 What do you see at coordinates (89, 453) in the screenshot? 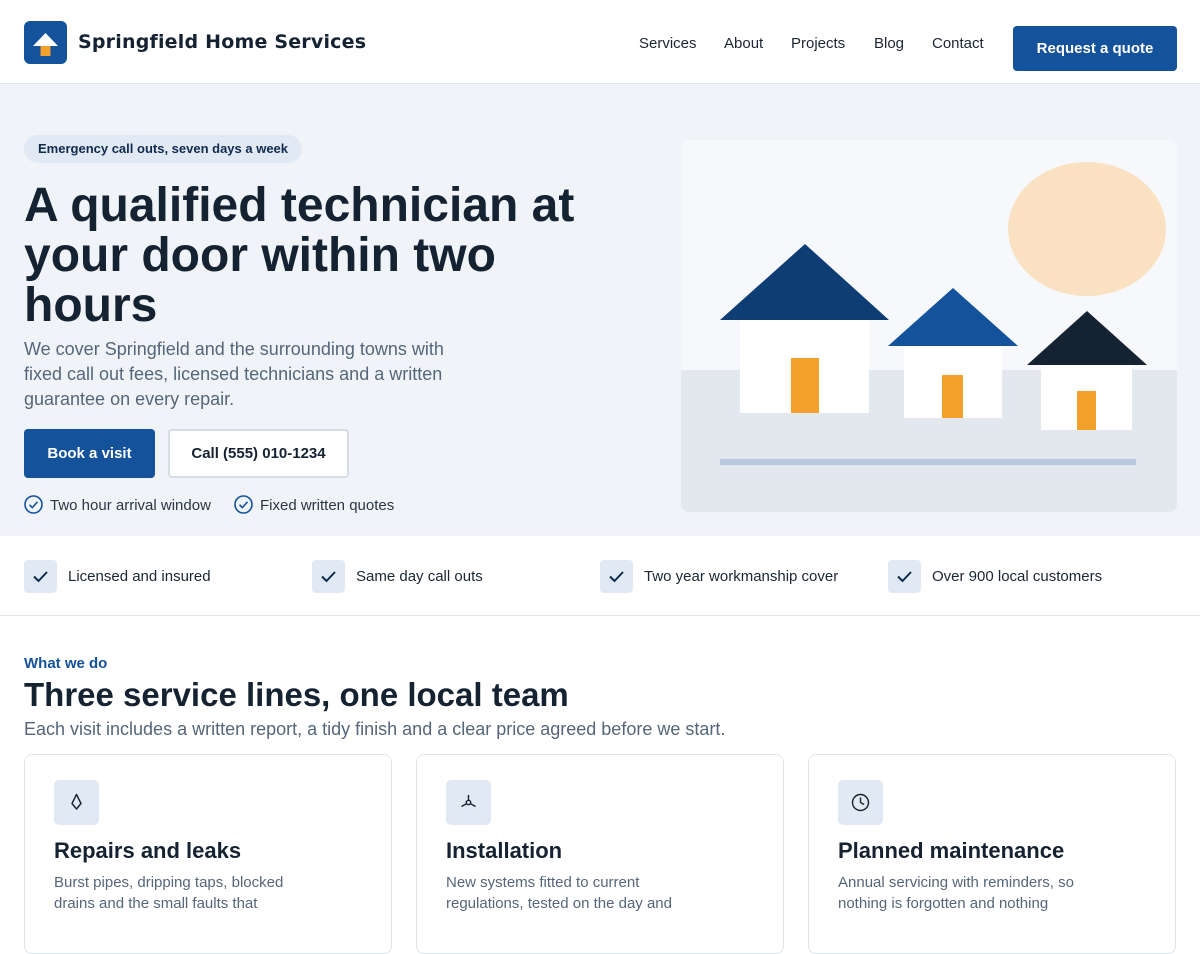
I see `book-visit-button: Book a visit` at bounding box center [89, 453].